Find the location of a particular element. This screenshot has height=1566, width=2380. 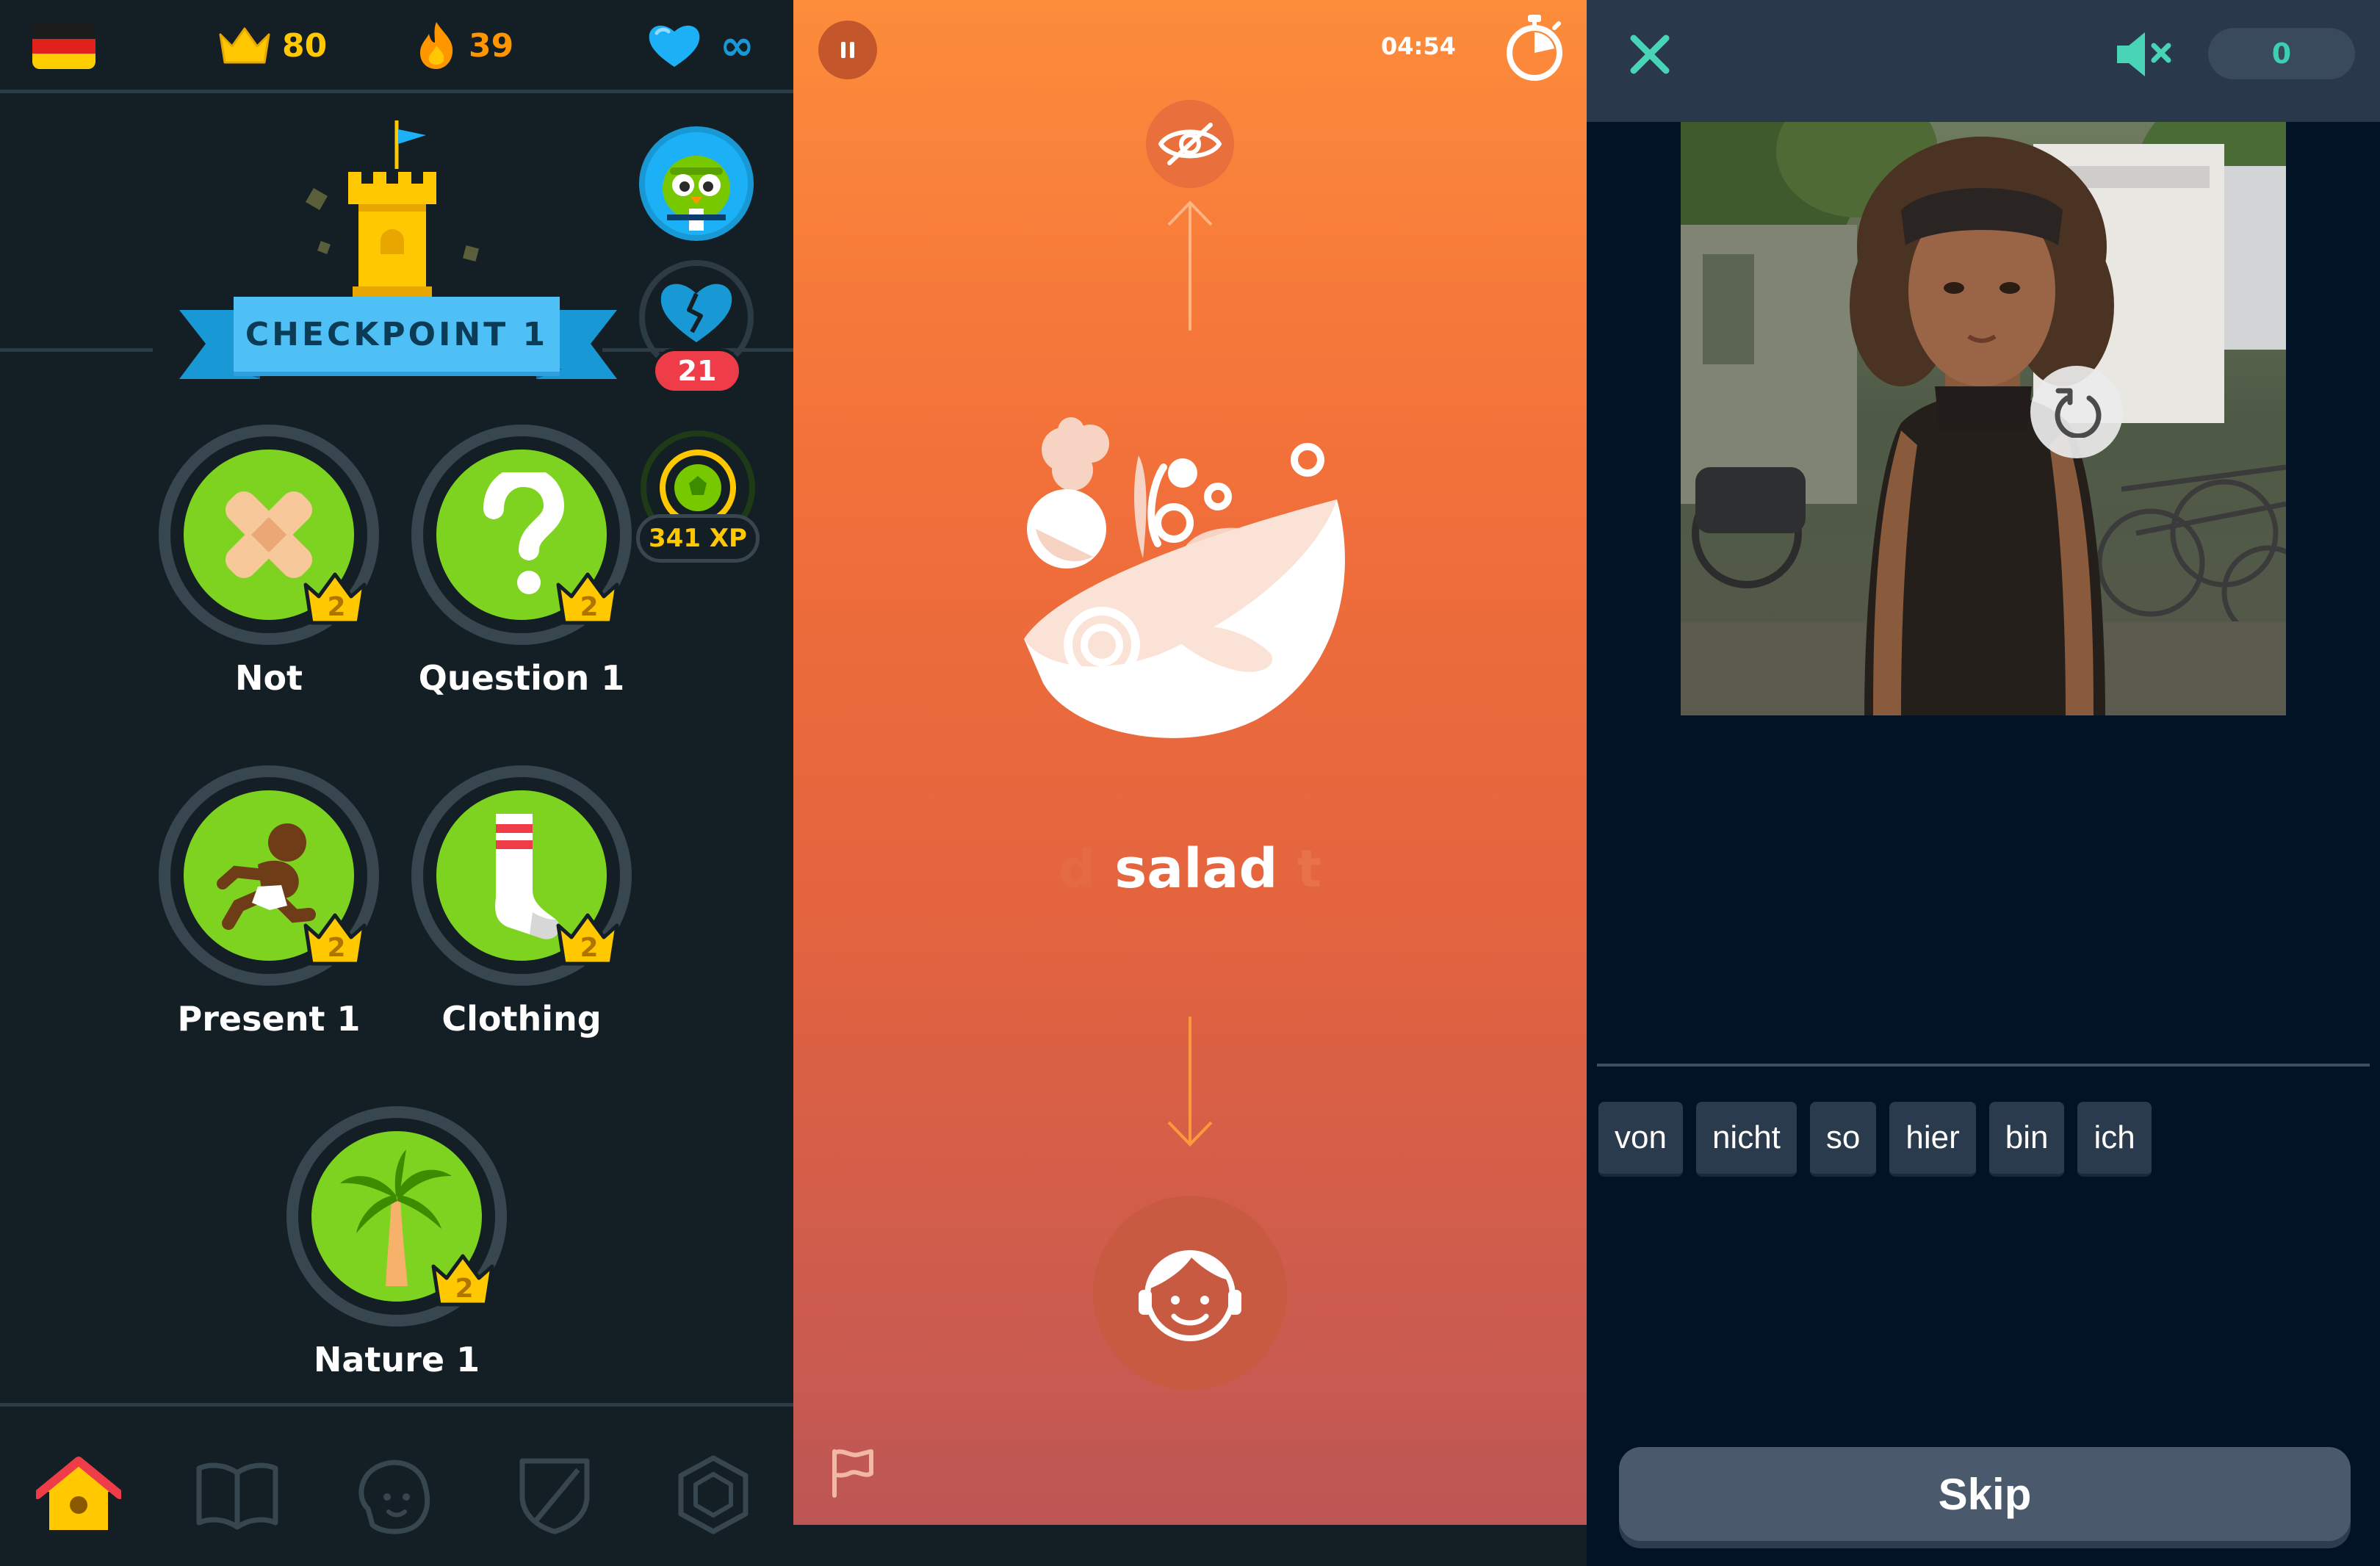

lesson-question-1: 2 Question 1 is located at coordinates (522, 582).